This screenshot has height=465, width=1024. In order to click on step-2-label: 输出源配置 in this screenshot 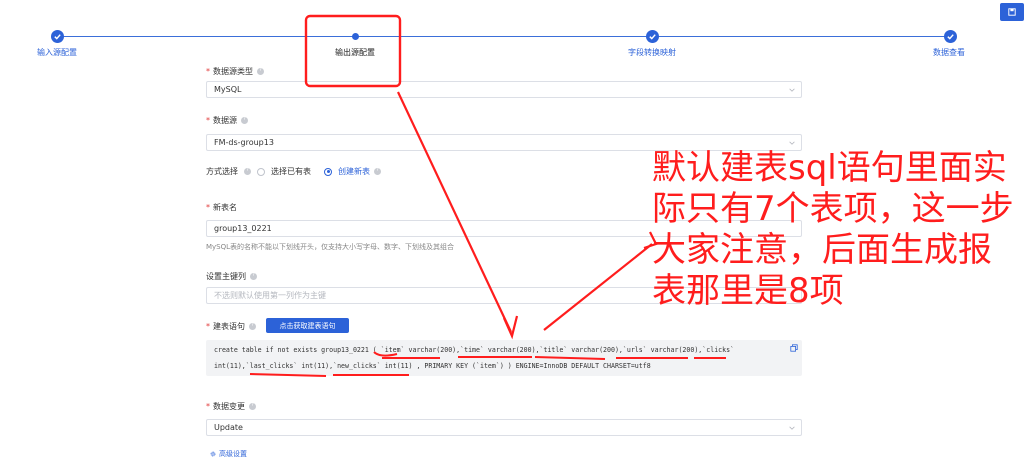, I will do `click(355, 52)`.